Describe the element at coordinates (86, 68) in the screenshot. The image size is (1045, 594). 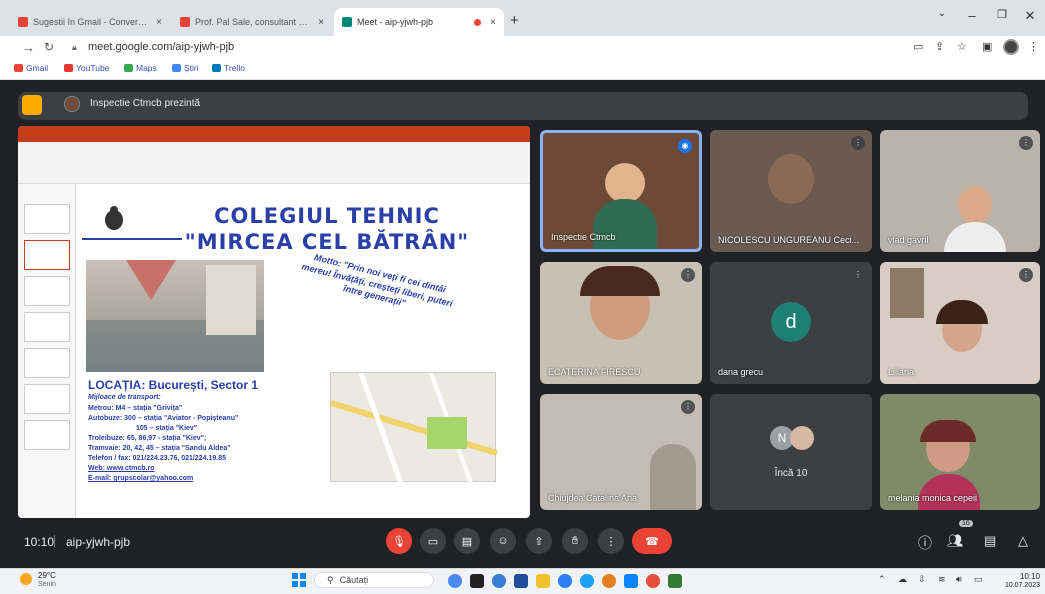
I see `bookmark-youtube: YouTube` at that location.